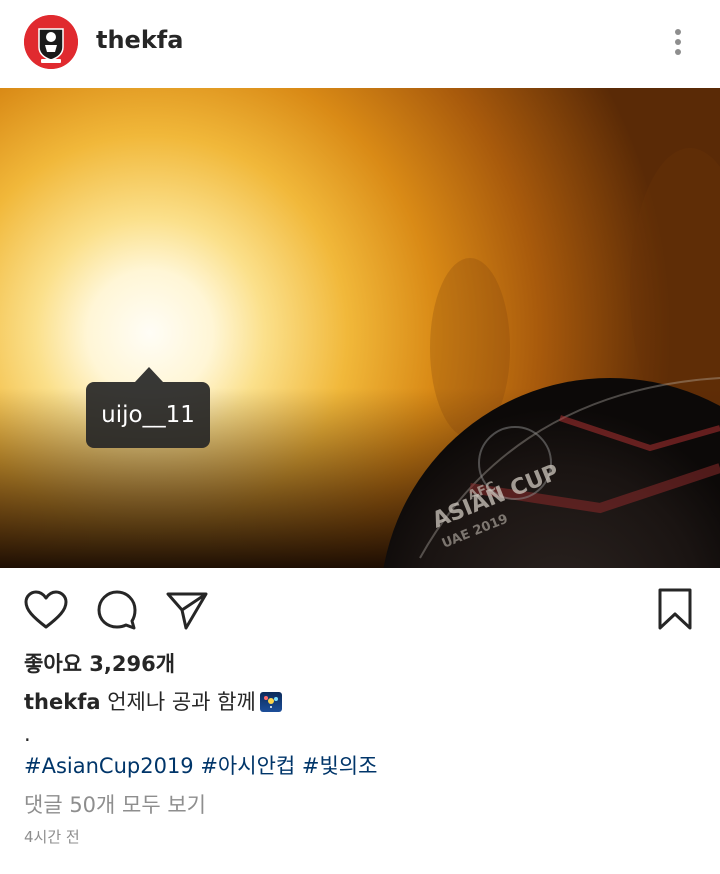 The width and height of the screenshot is (720, 874). I want to click on user-tag-bubble: uijo__11, so click(148, 415).